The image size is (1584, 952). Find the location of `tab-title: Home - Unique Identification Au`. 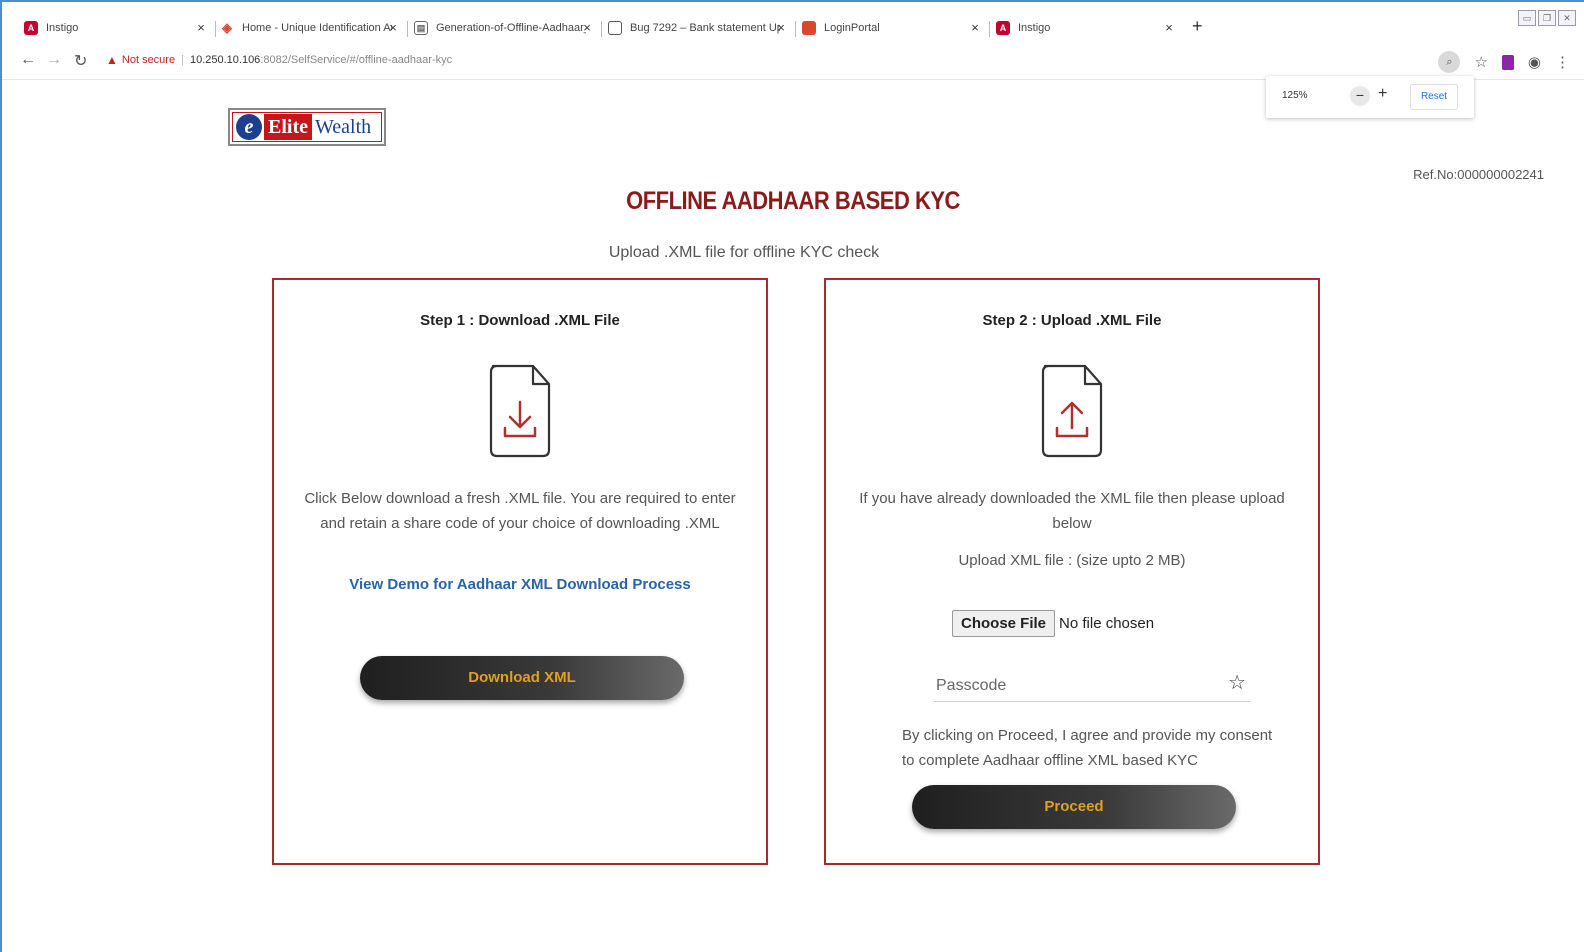

tab-title: Home - Unique Identification Au is located at coordinates (317, 28).